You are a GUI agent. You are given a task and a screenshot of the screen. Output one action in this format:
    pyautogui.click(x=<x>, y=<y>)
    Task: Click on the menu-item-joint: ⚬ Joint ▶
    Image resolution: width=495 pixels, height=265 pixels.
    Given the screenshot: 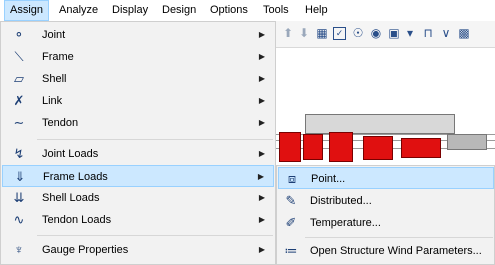 What is the action you would take?
    pyautogui.click(x=138, y=35)
    